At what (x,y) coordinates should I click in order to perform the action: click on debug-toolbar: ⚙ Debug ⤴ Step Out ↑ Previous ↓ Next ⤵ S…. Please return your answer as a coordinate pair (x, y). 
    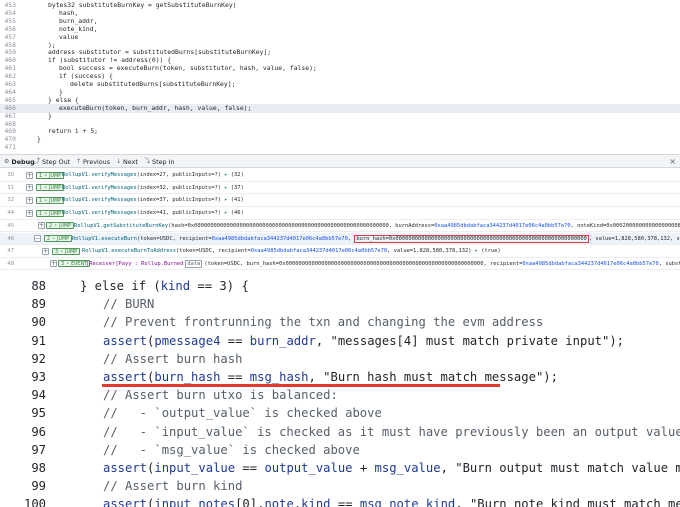
    Looking at the image, I should click on (340, 161).